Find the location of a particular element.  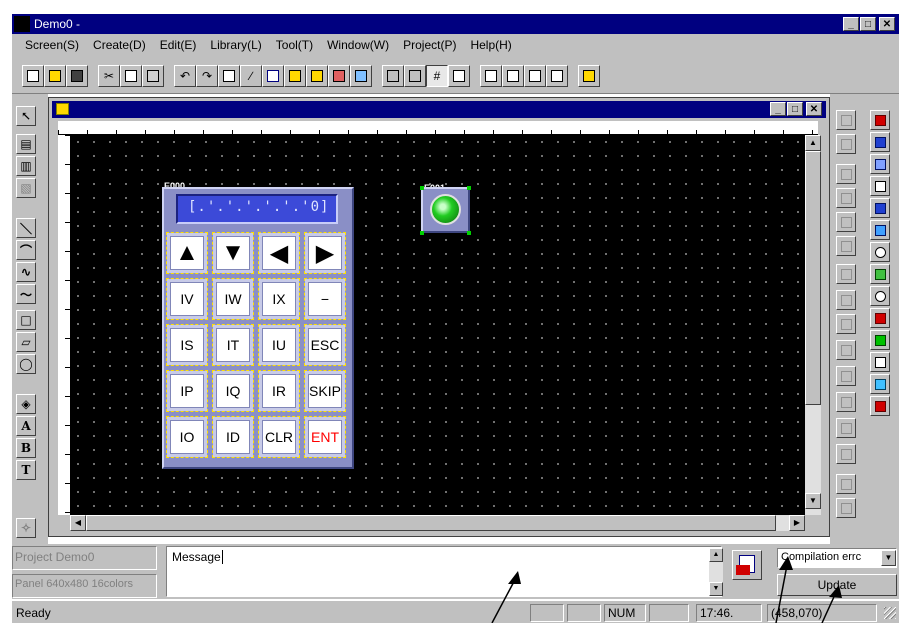

annotation-arrows is located at coordinates (666, 589).